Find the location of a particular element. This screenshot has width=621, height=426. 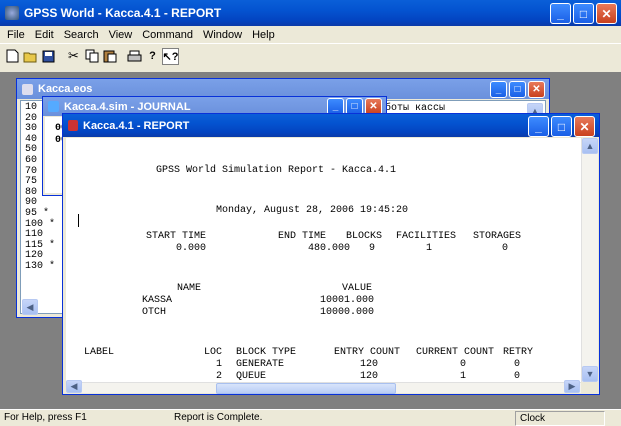

block-row-current: 1 is located at coordinates (463, 376).